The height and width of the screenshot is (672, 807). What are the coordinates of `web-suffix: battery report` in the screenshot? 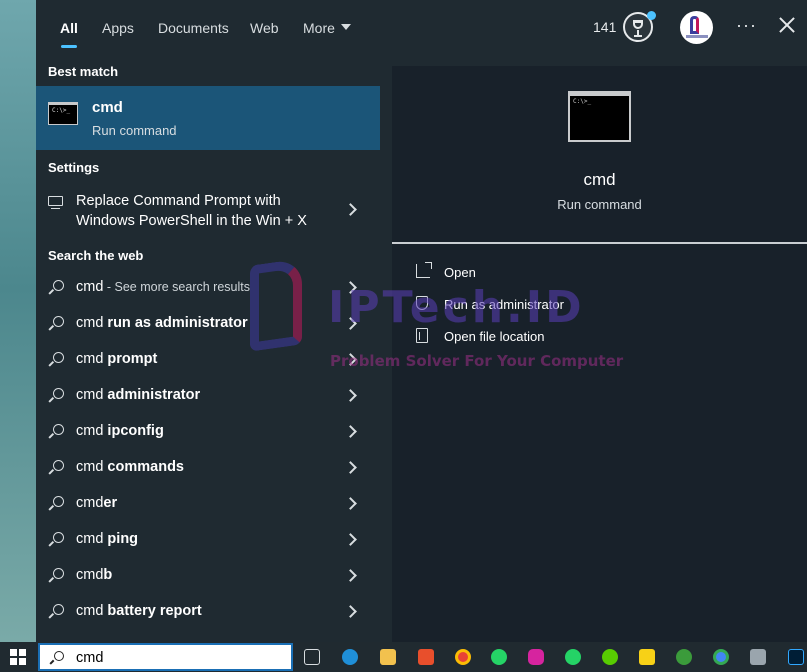 It's located at (152, 611).